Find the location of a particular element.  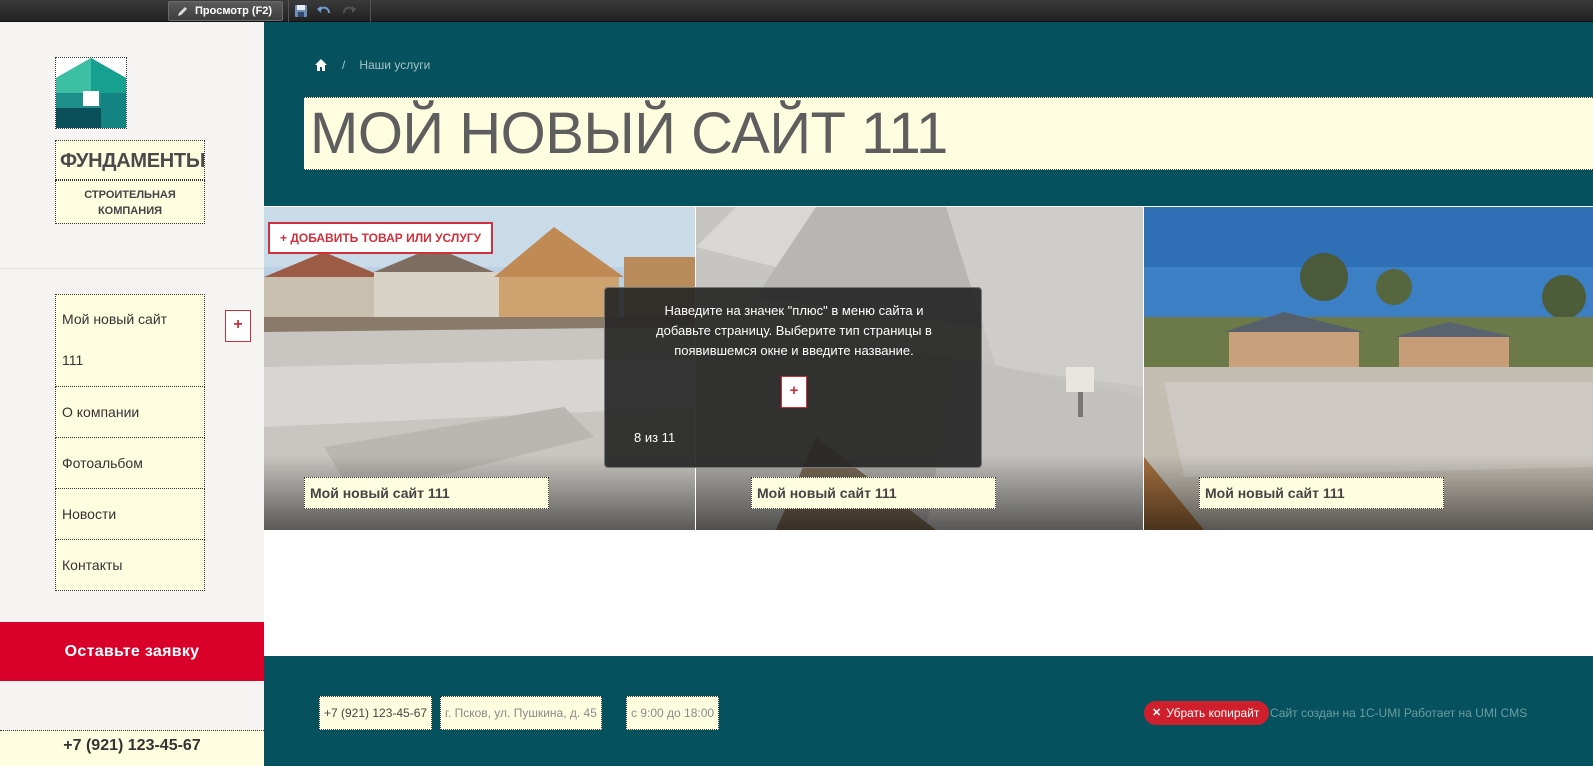

brand-title: ФУНДАМЕНТЫ is located at coordinates (130, 160).